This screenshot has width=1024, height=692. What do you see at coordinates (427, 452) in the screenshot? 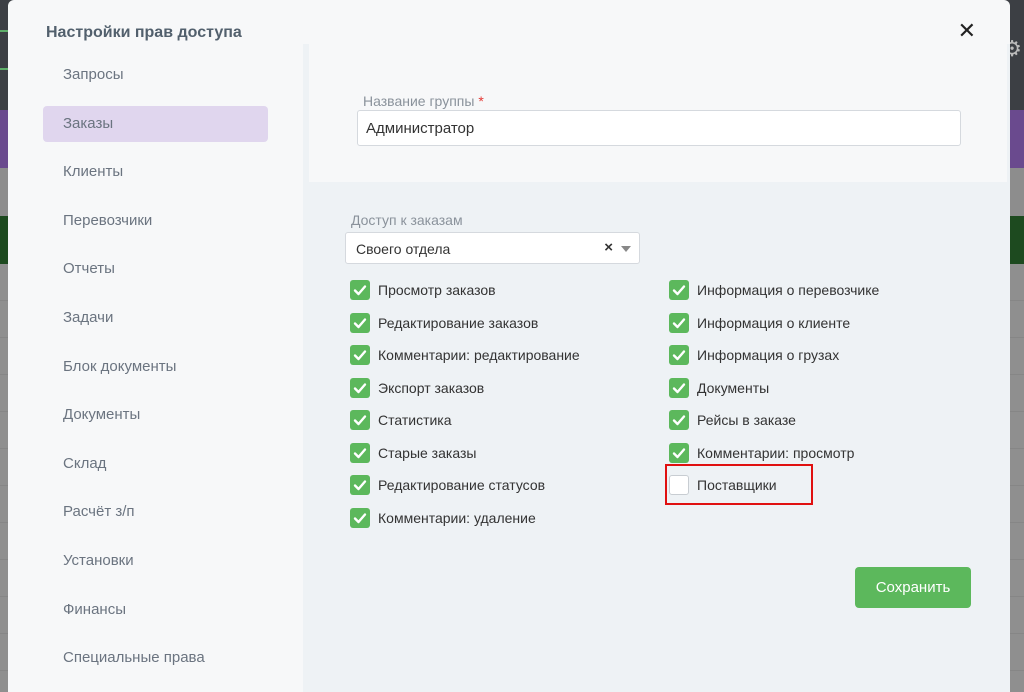
I see `permission-label: Старые заказы` at bounding box center [427, 452].